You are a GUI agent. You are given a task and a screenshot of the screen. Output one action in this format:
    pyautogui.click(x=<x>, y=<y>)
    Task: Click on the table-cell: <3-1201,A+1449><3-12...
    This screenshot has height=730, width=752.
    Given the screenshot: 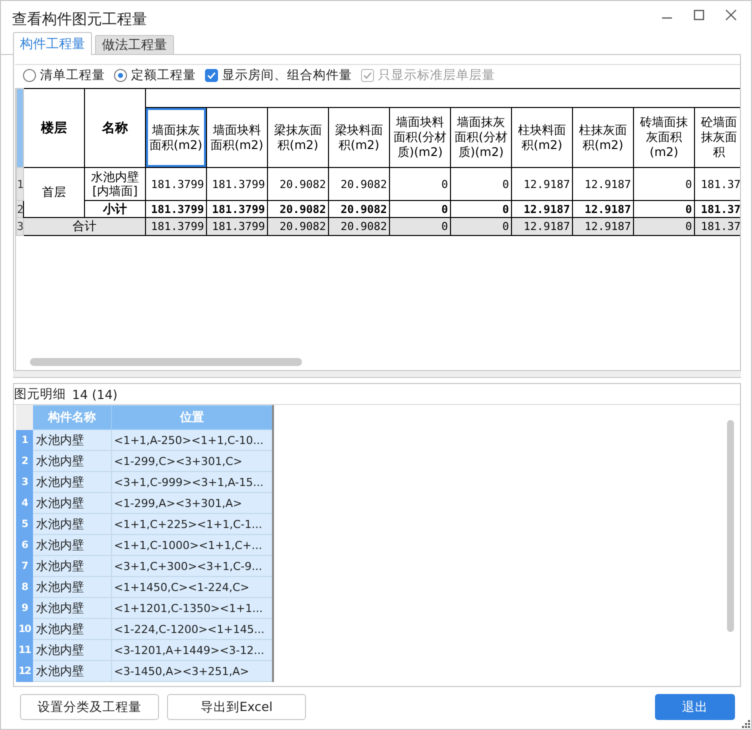 What is the action you would take?
    pyautogui.click(x=192, y=650)
    